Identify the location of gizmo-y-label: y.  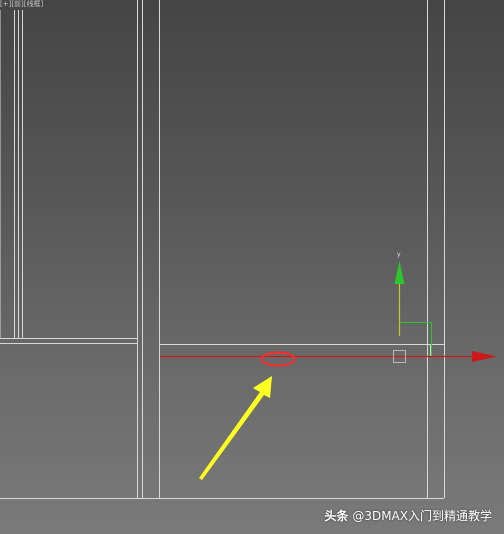
(399, 254).